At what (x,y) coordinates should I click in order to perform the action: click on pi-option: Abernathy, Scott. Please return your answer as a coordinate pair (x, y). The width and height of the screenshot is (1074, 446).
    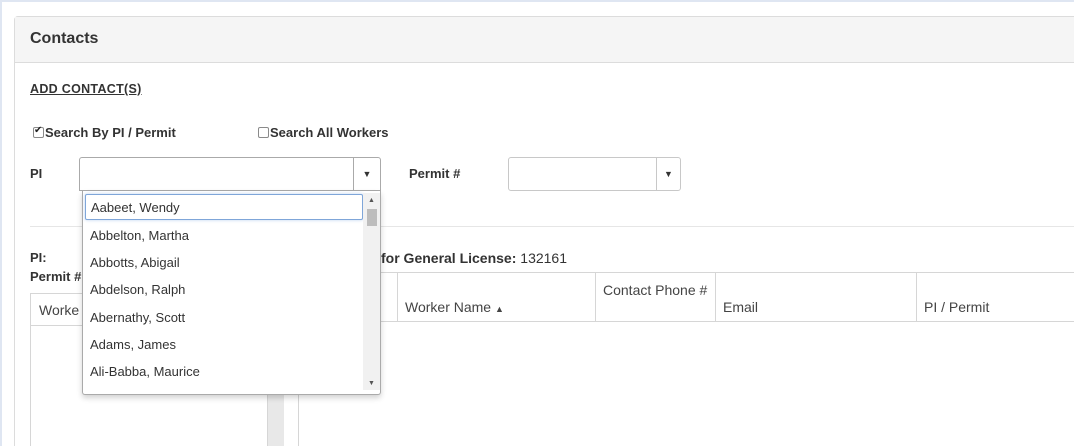
    Looking at the image, I should click on (223, 317).